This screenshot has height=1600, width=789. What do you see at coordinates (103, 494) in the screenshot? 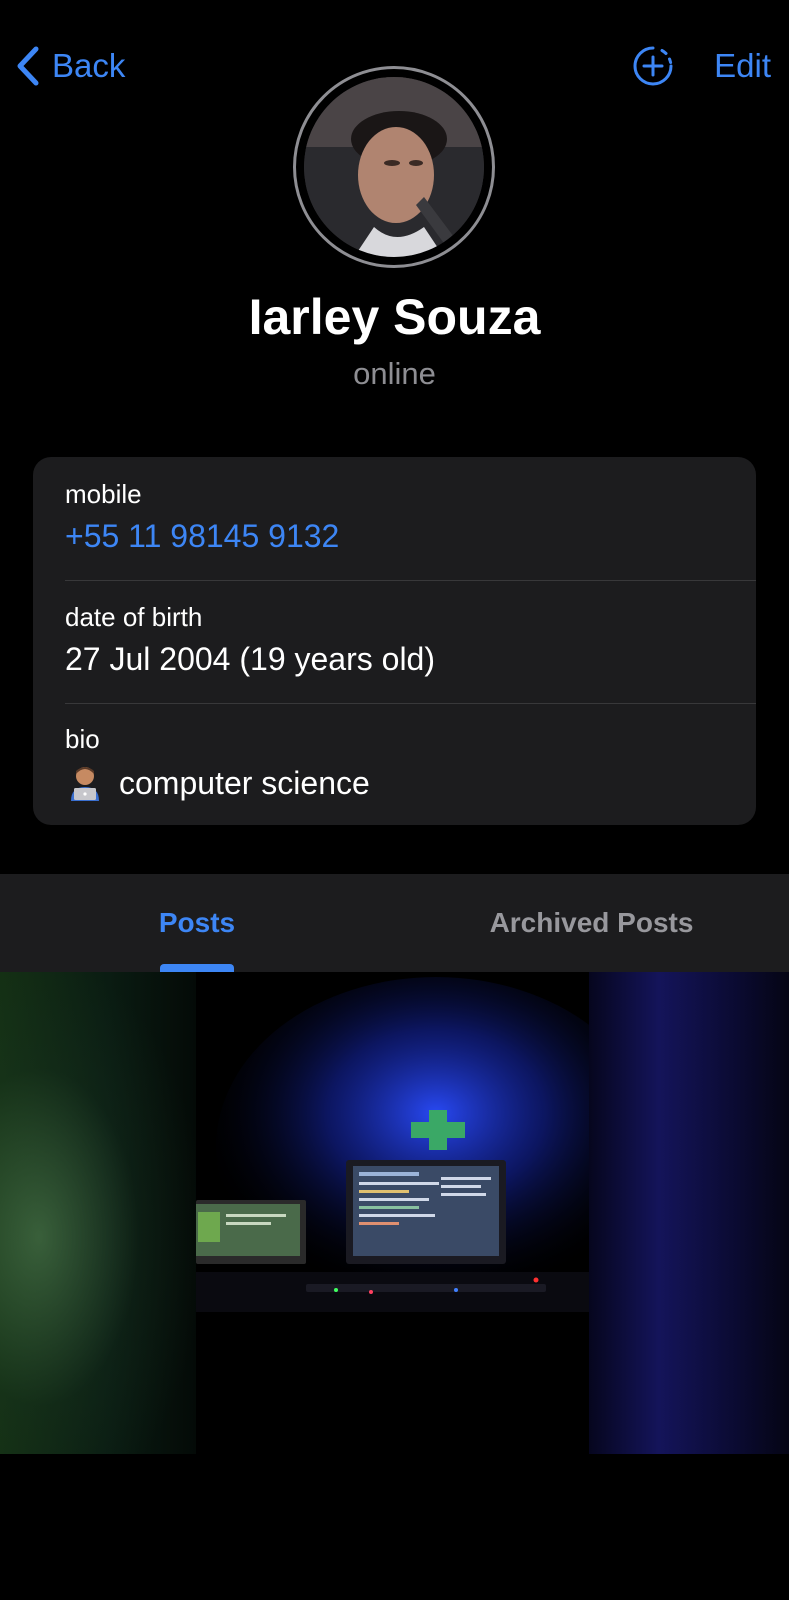
I see `mobile-label: mobile` at bounding box center [103, 494].